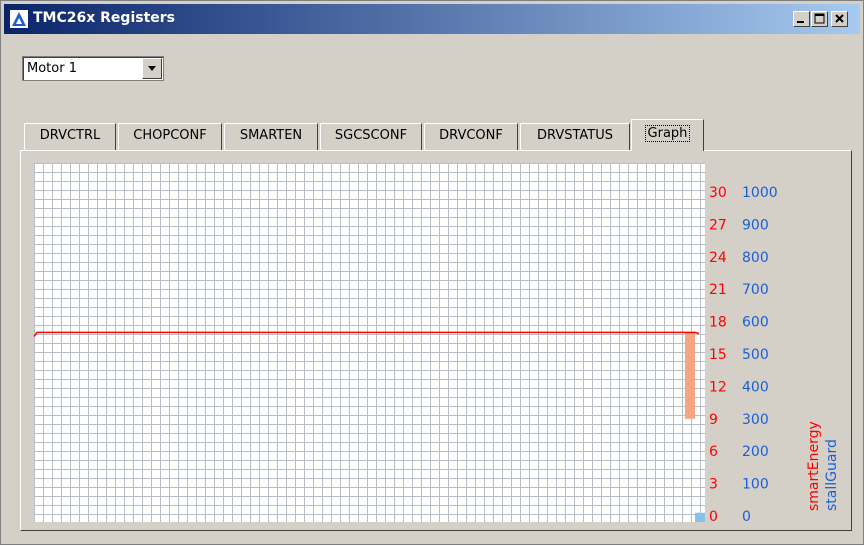 Image resolution: width=864 pixels, height=546 pixels. I want to click on stallguard-tick-label: 500, so click(755, 355).